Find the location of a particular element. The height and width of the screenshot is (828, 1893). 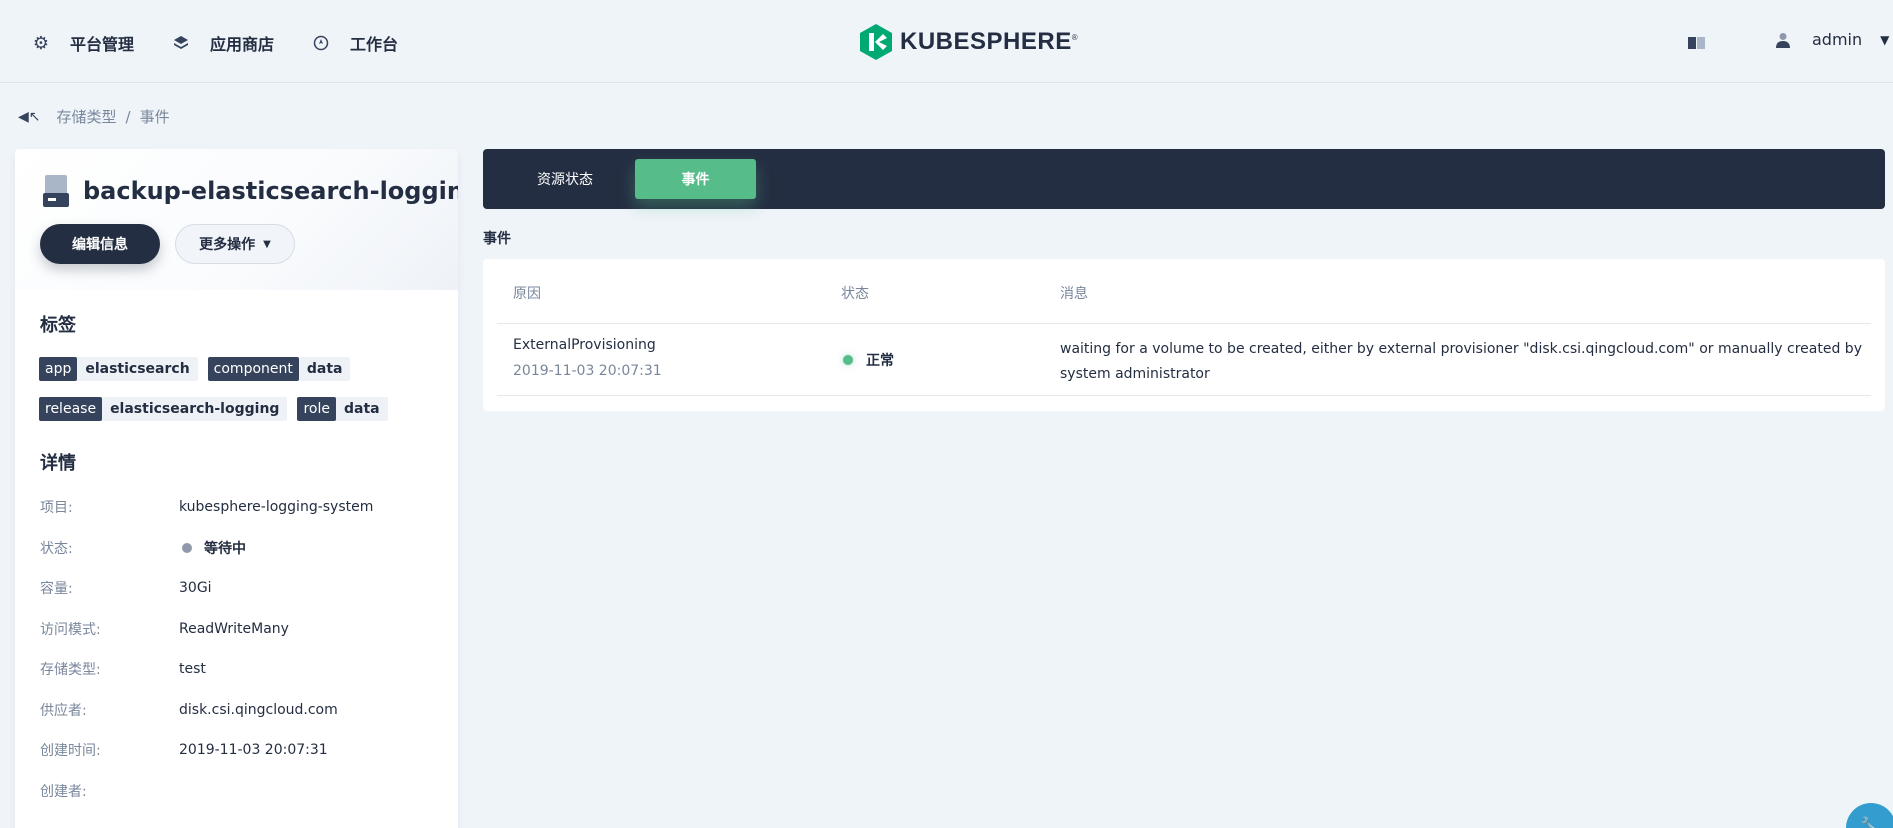

nav-label: 平台管理 is located at coordinates (102, 44).